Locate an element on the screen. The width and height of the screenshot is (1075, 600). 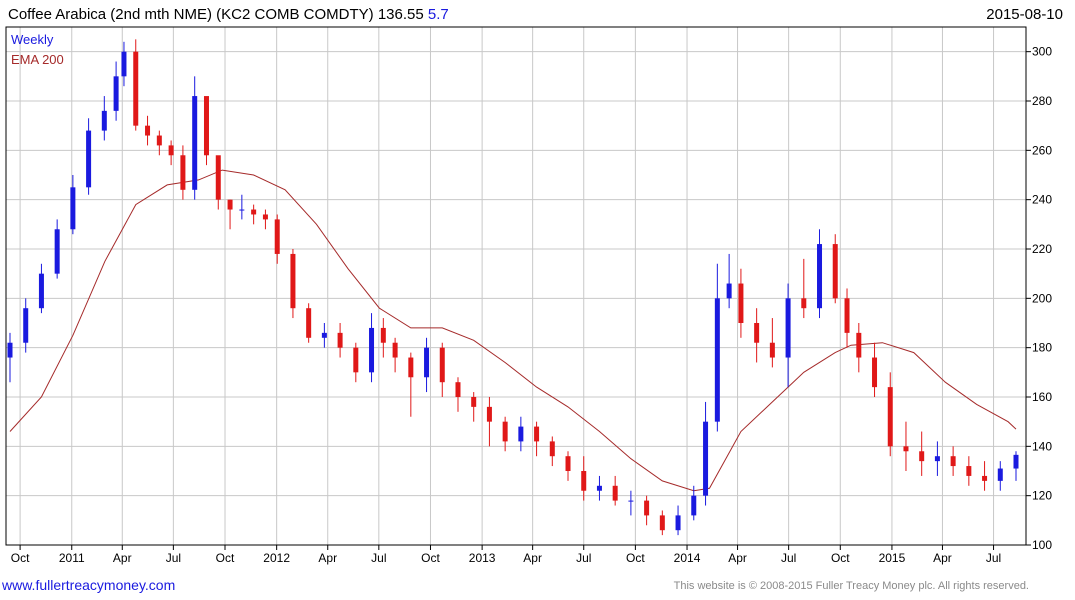
x-tick-label: 2014 is located at coordinates (687, 558).